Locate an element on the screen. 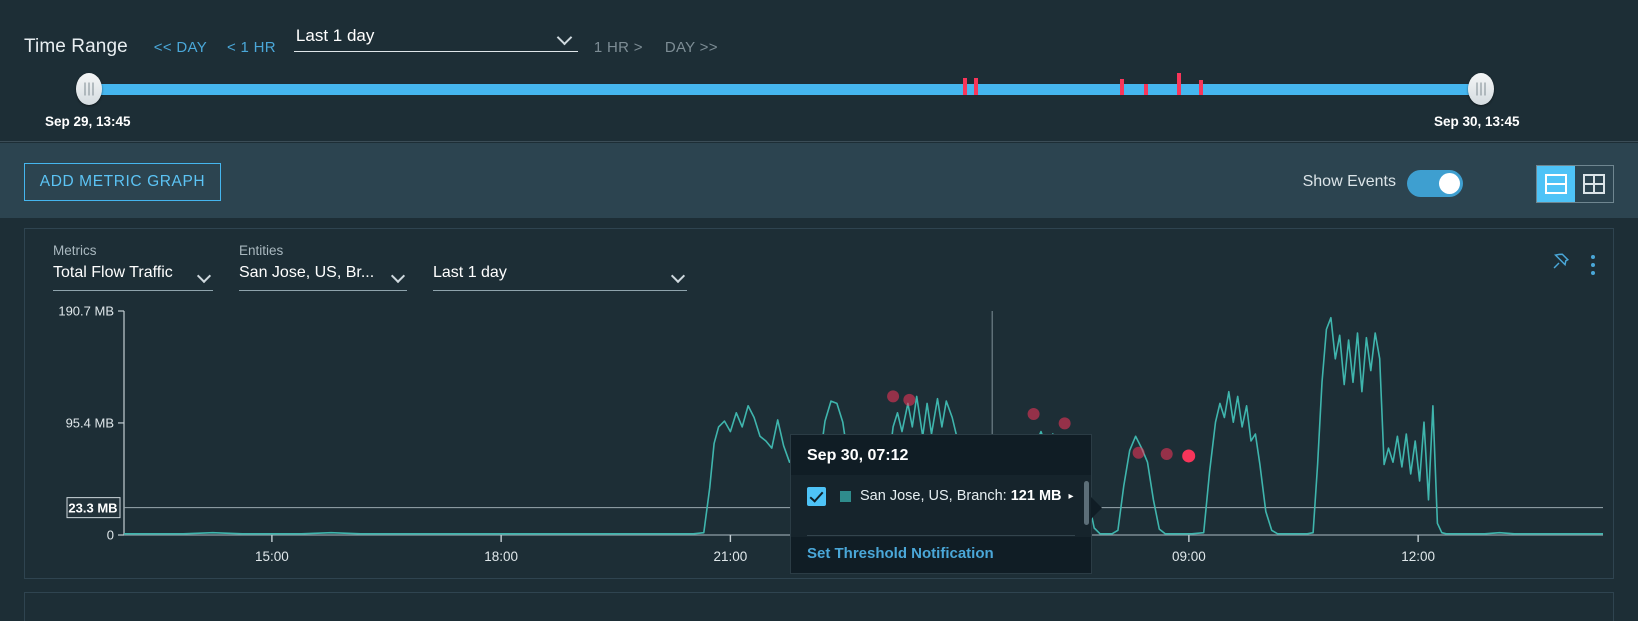 The height and width of the screenshot is (621, 1638). show-events-label: Show Events is located at coordinates (1349, 181).